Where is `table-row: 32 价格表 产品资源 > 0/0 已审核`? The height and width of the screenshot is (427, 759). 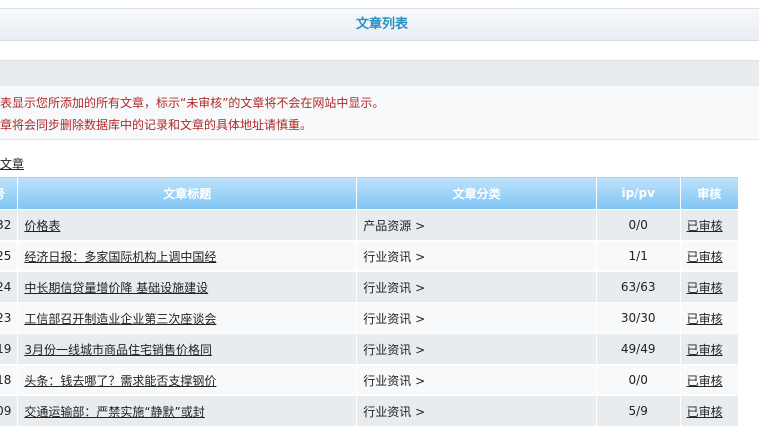 table-row: 32 价格表 产品资源 > 0/0 已审核 is located at coordinates (369, 225).